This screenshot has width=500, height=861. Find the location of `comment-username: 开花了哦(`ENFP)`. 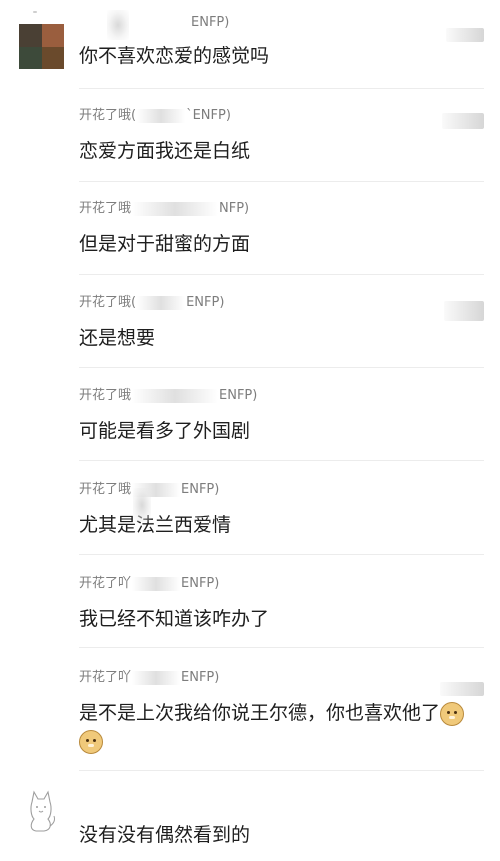

comment-username: 开花了哦(`ENFP) is located at coordinates (155, 116).